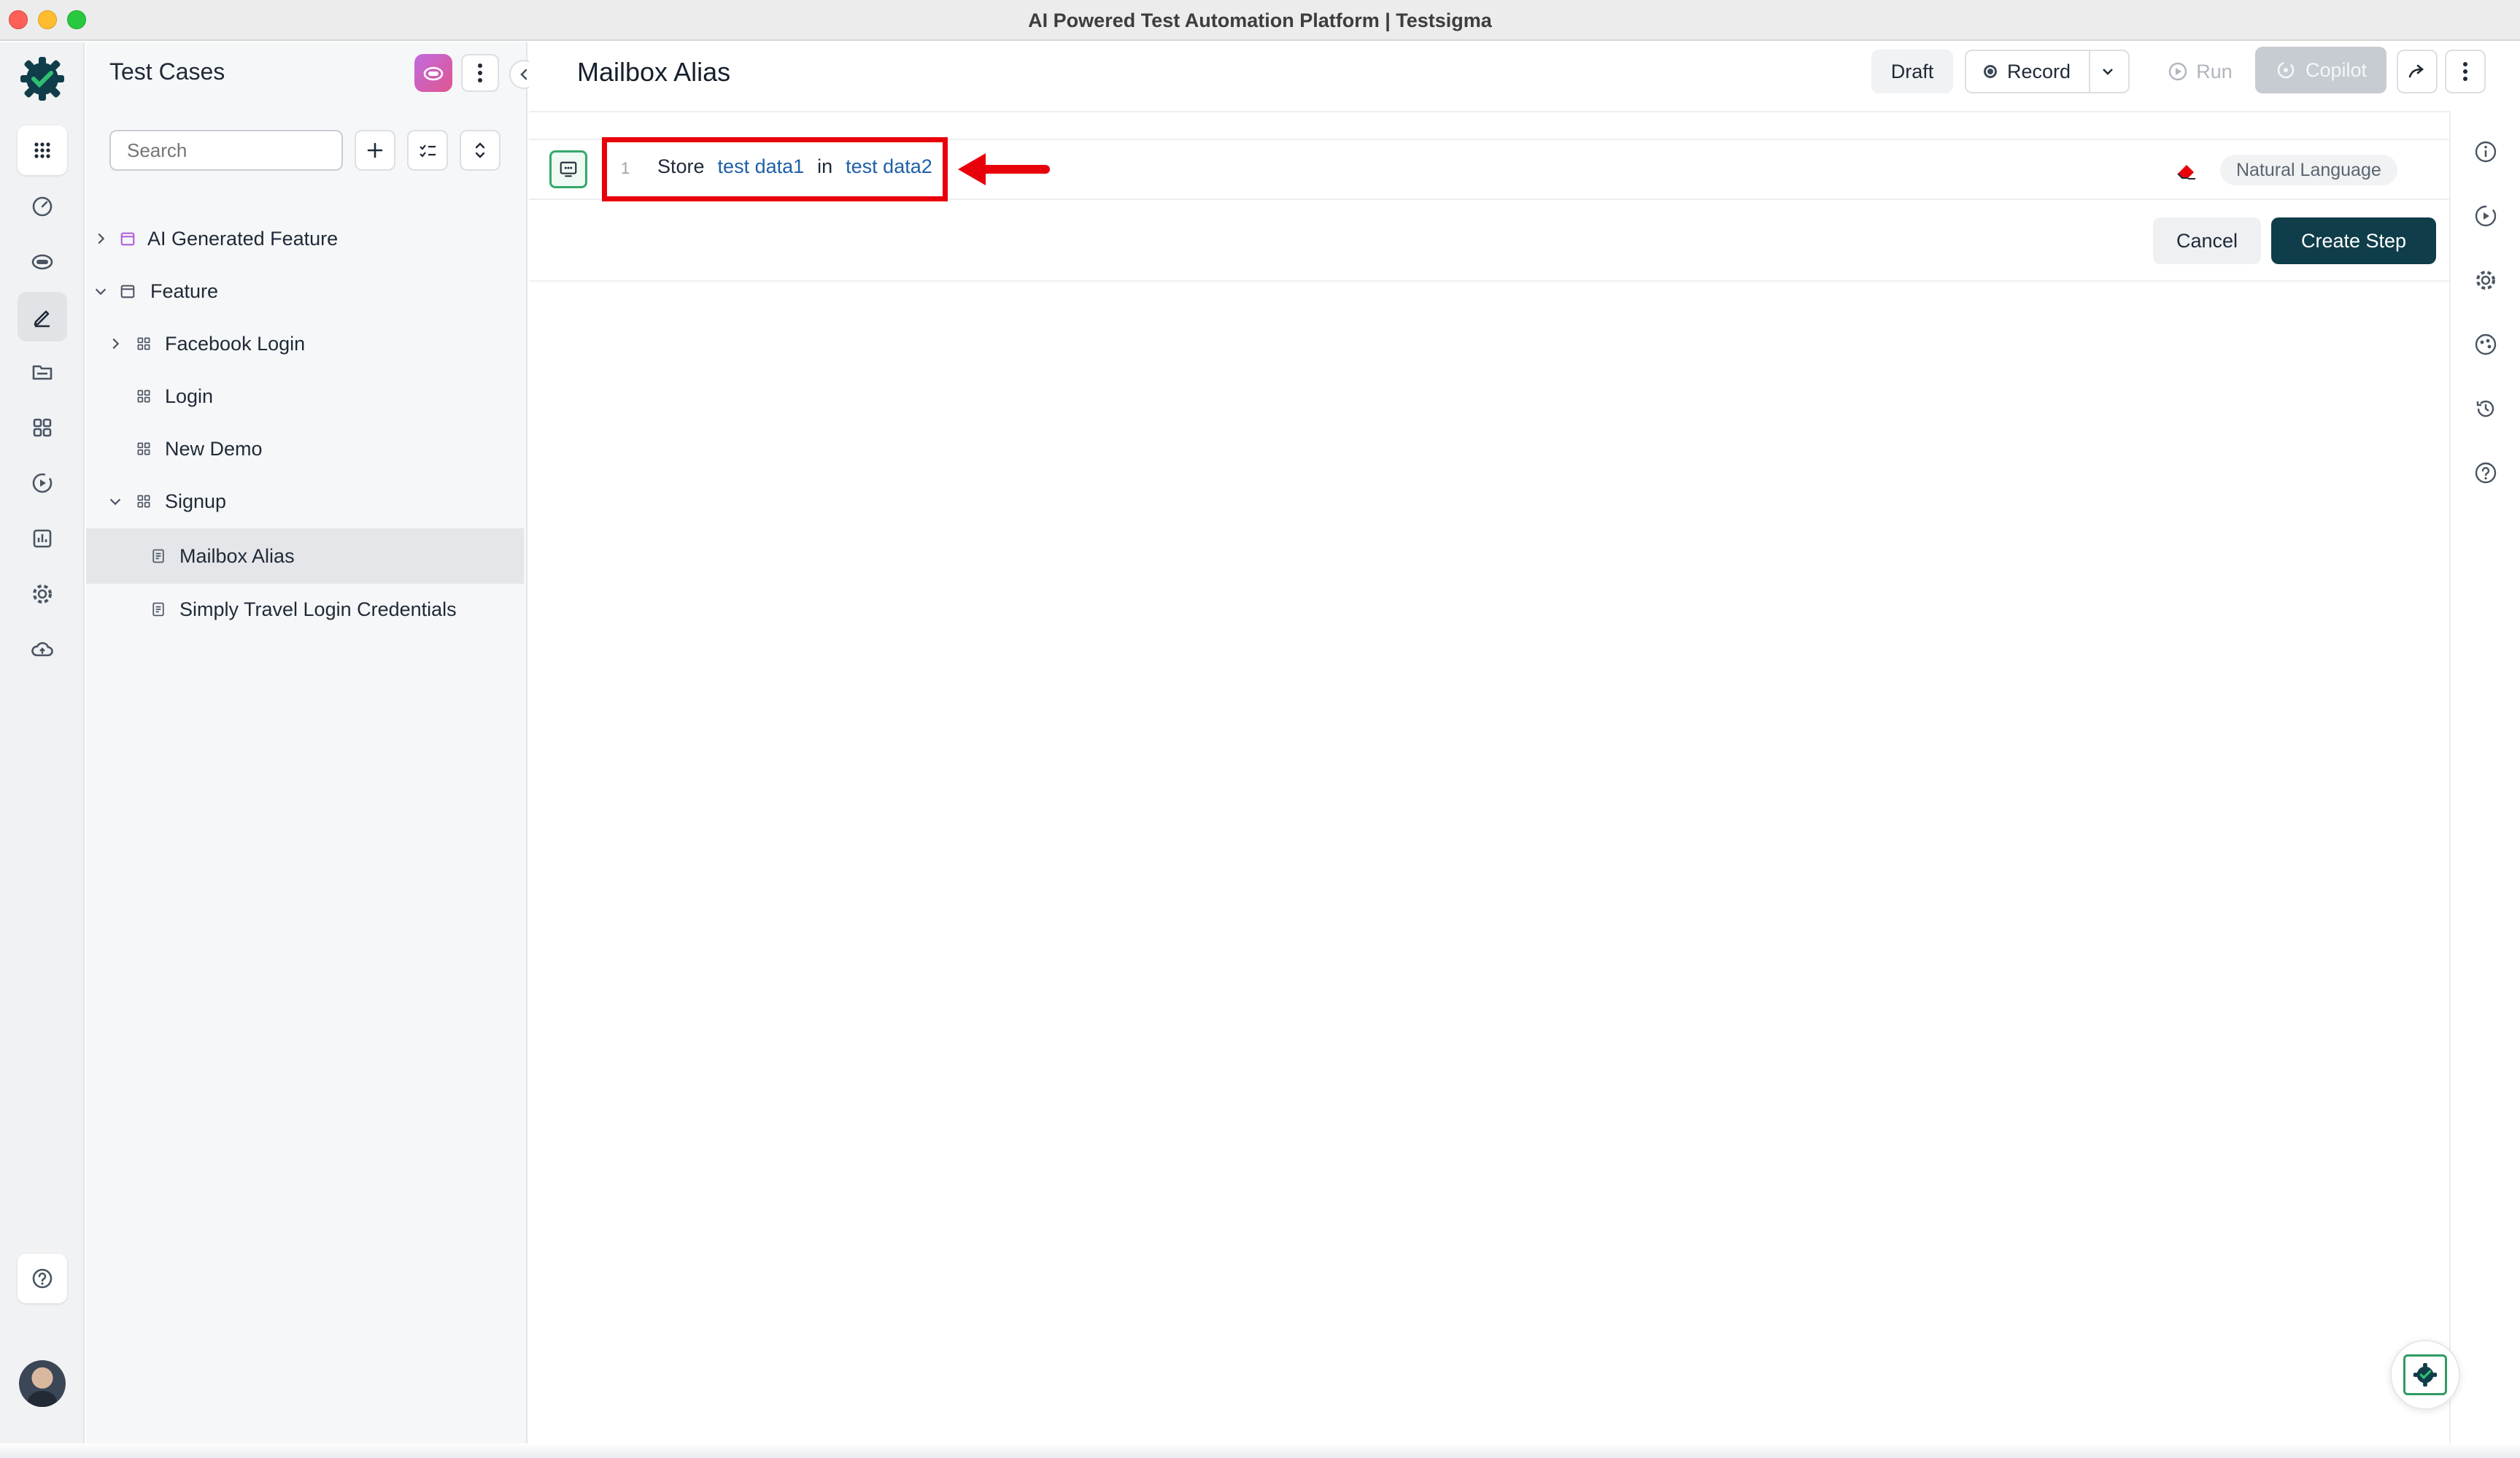 Image resolution: width=2520 pixels, height=1458 pixels. Describe the element at coordinates (305, 556) in the screenshot. I see `tree-item-mailbox-alias: Mailbox Alias` at that location.